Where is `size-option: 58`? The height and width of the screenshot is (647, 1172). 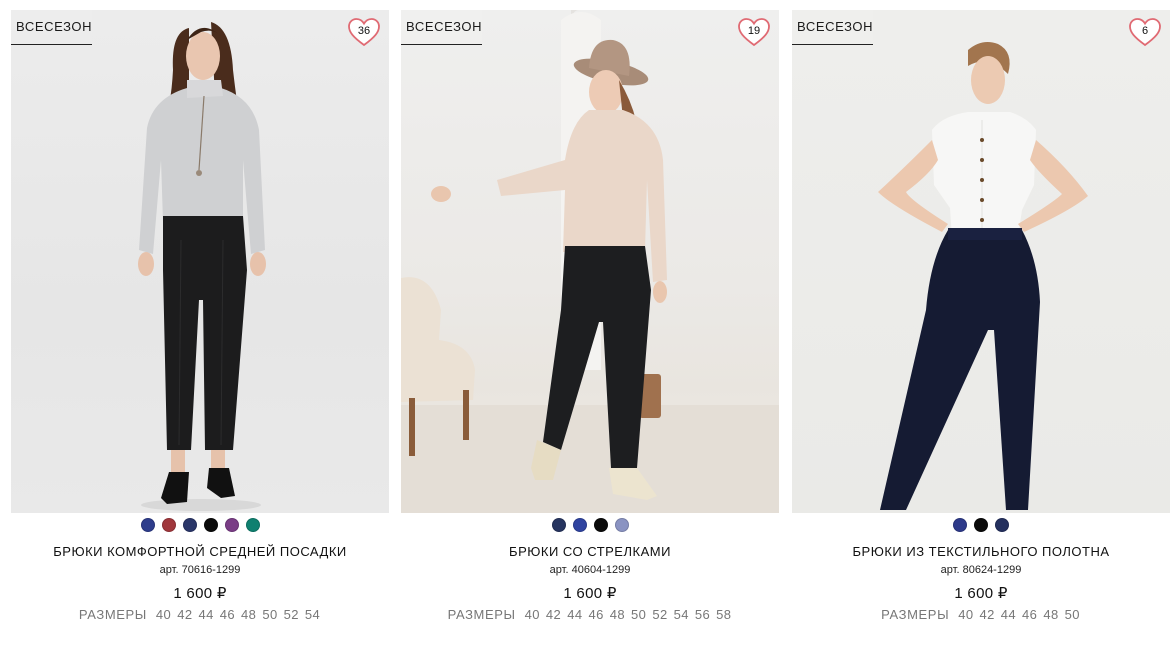 size-option: 58 is located at coordinates (723, 614).